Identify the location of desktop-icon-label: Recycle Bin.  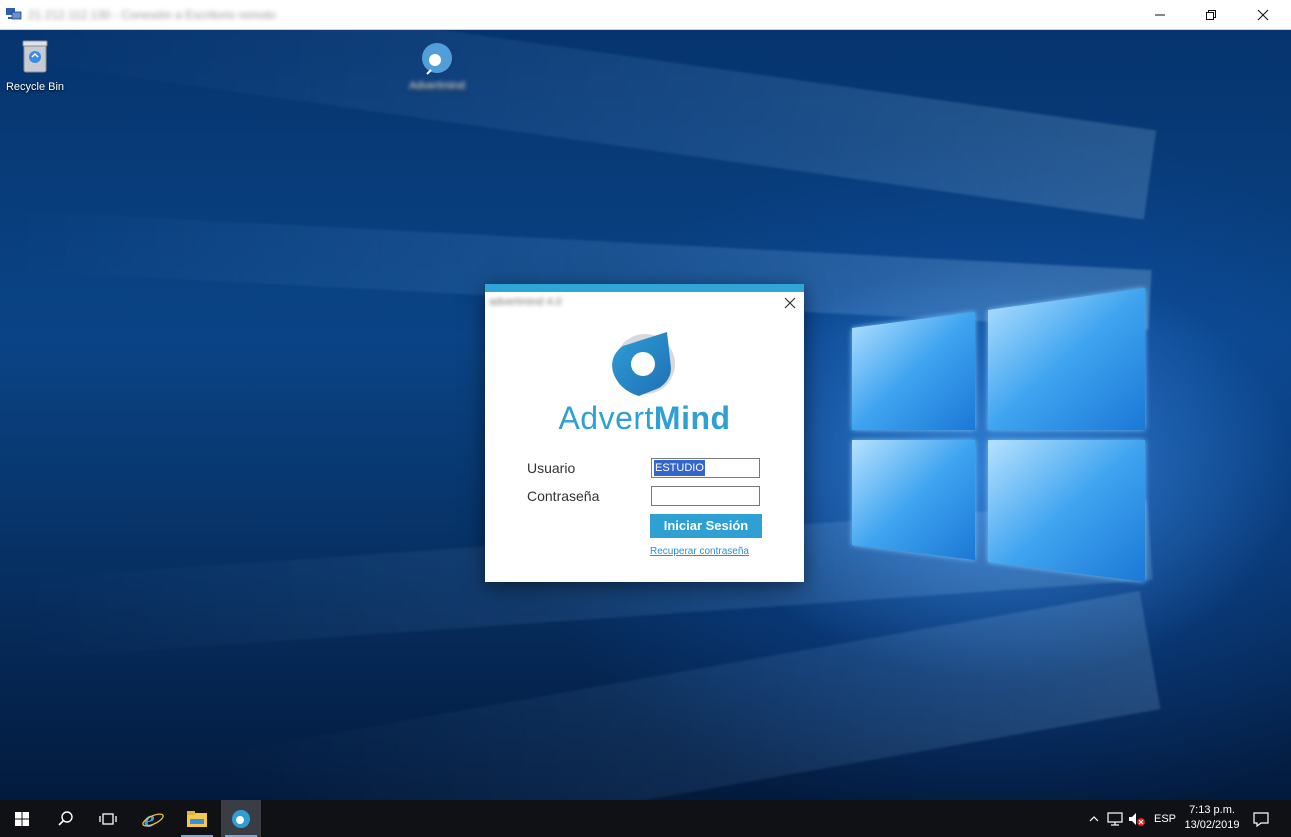
(35, 87).